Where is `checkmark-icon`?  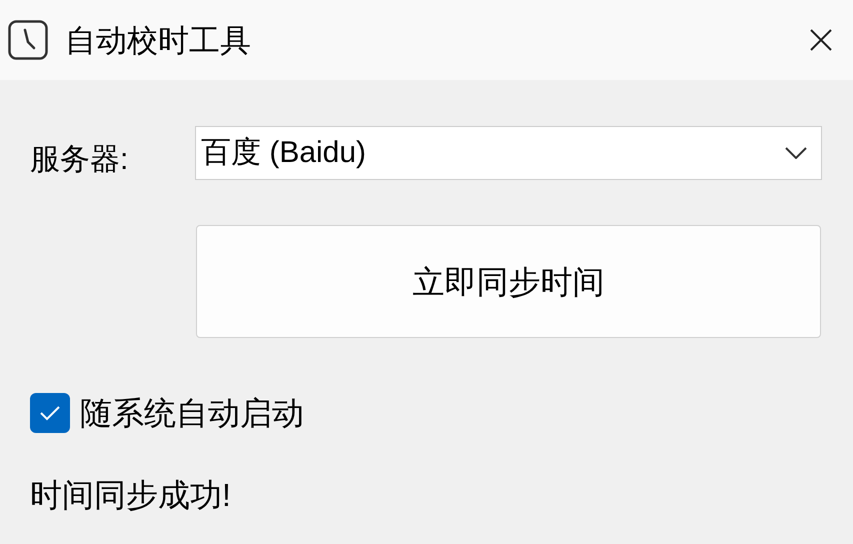 checkmark-icon is located at coordinates (50, 413).